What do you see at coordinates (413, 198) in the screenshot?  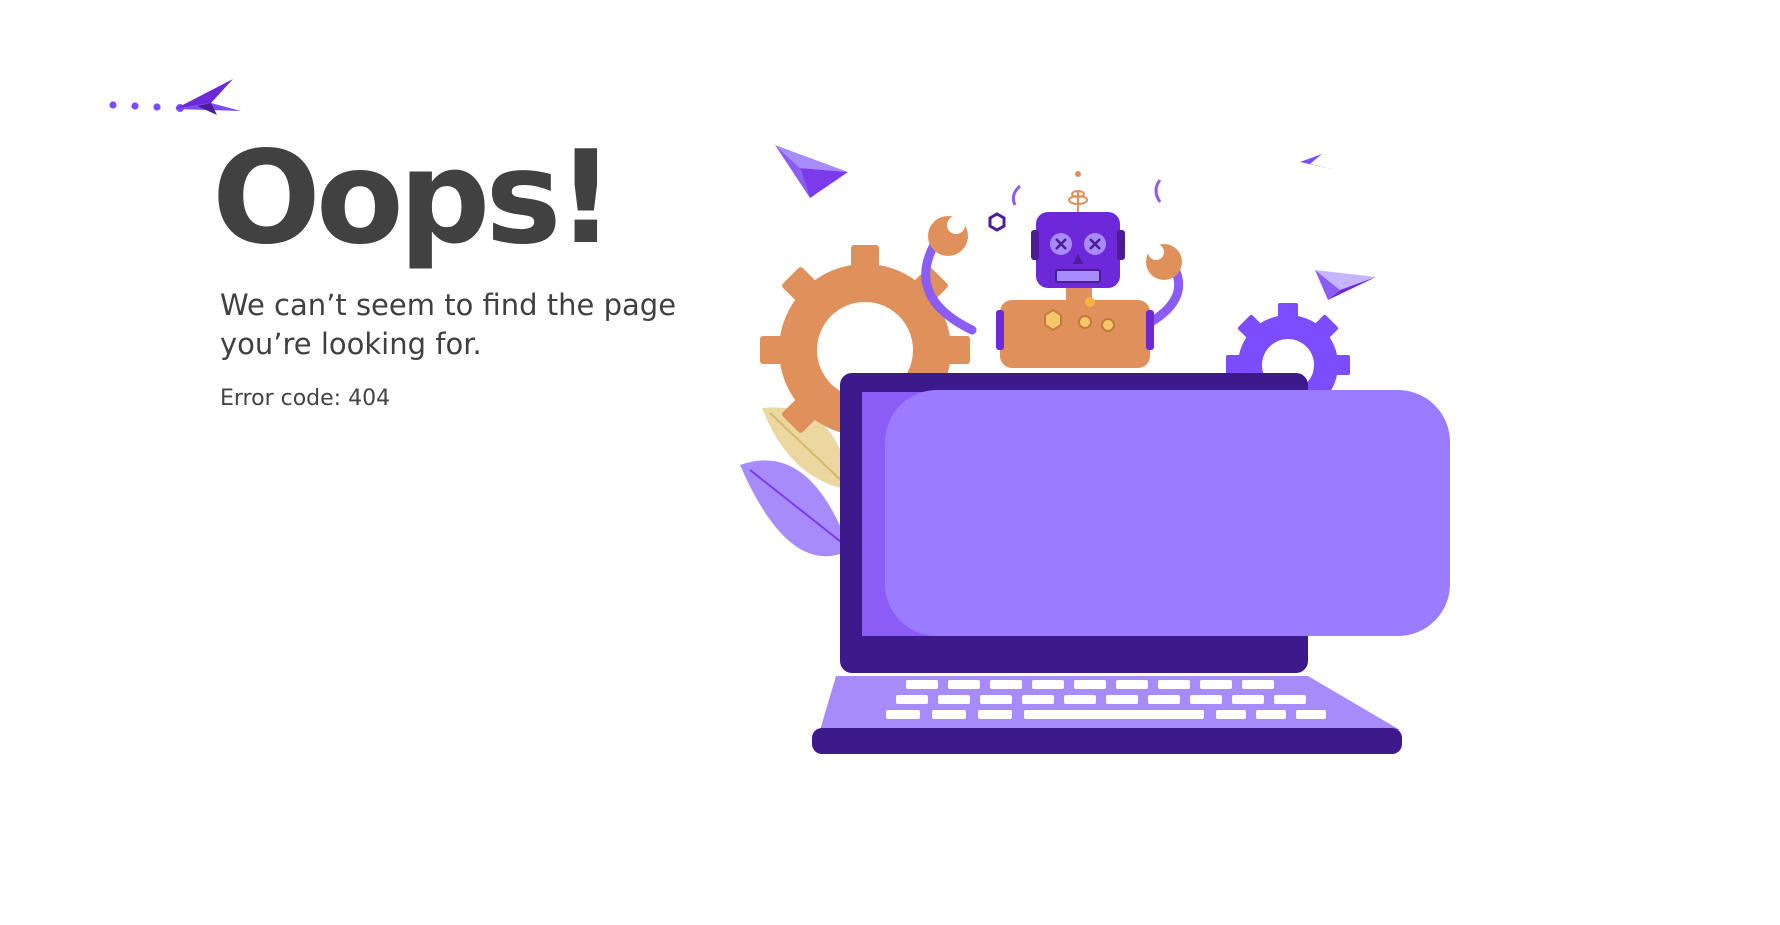 I see `page-title: Oops!` at bounding box center [413, 198].